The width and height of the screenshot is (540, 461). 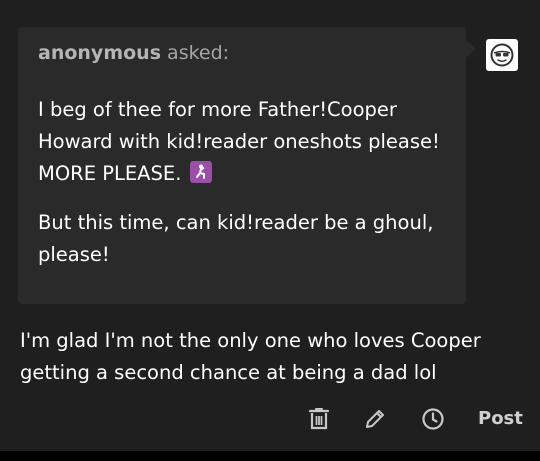 I want to click on avatar, so click(x=502, y=55).